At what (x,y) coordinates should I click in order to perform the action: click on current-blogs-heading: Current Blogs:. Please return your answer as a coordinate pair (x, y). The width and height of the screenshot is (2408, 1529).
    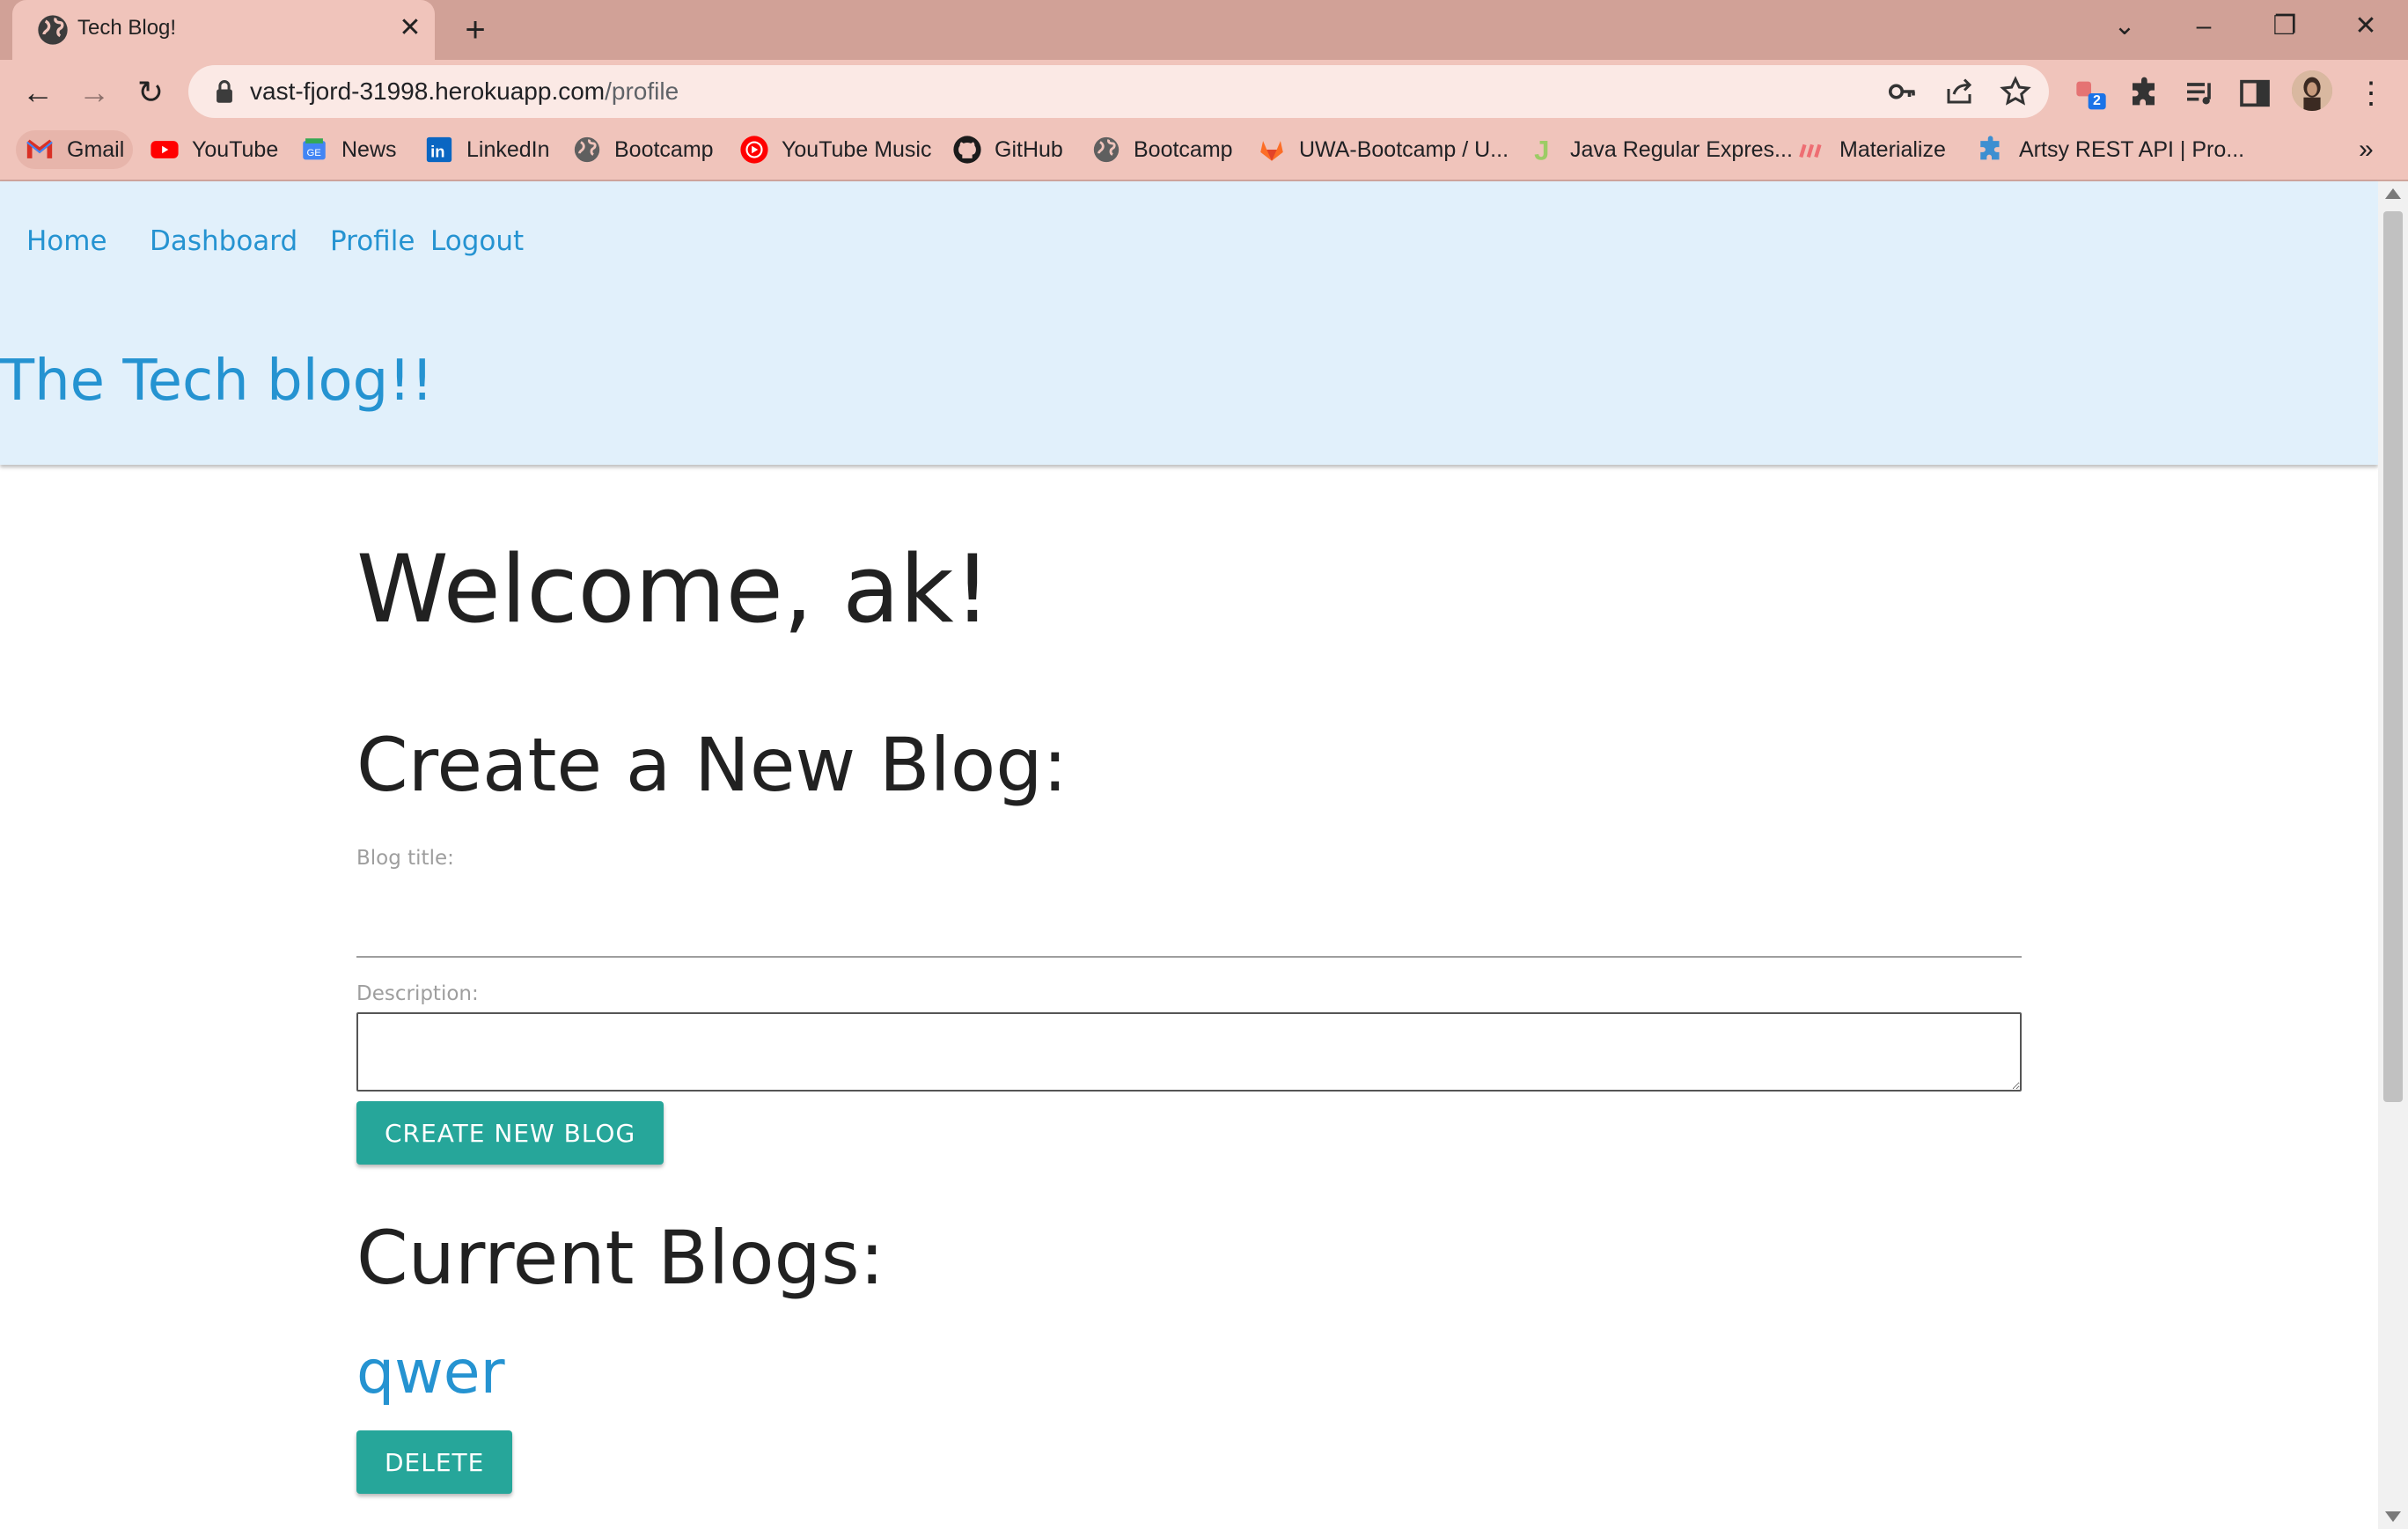
    Looking at the image, I should click on (620, 1258).